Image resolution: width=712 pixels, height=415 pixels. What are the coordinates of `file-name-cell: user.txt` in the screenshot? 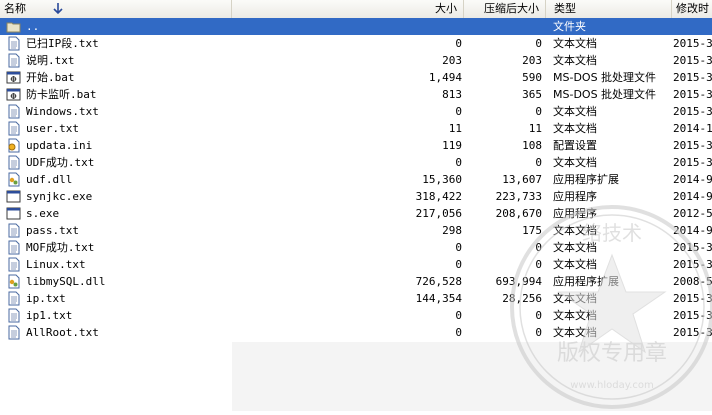 It's located at (117, 128).